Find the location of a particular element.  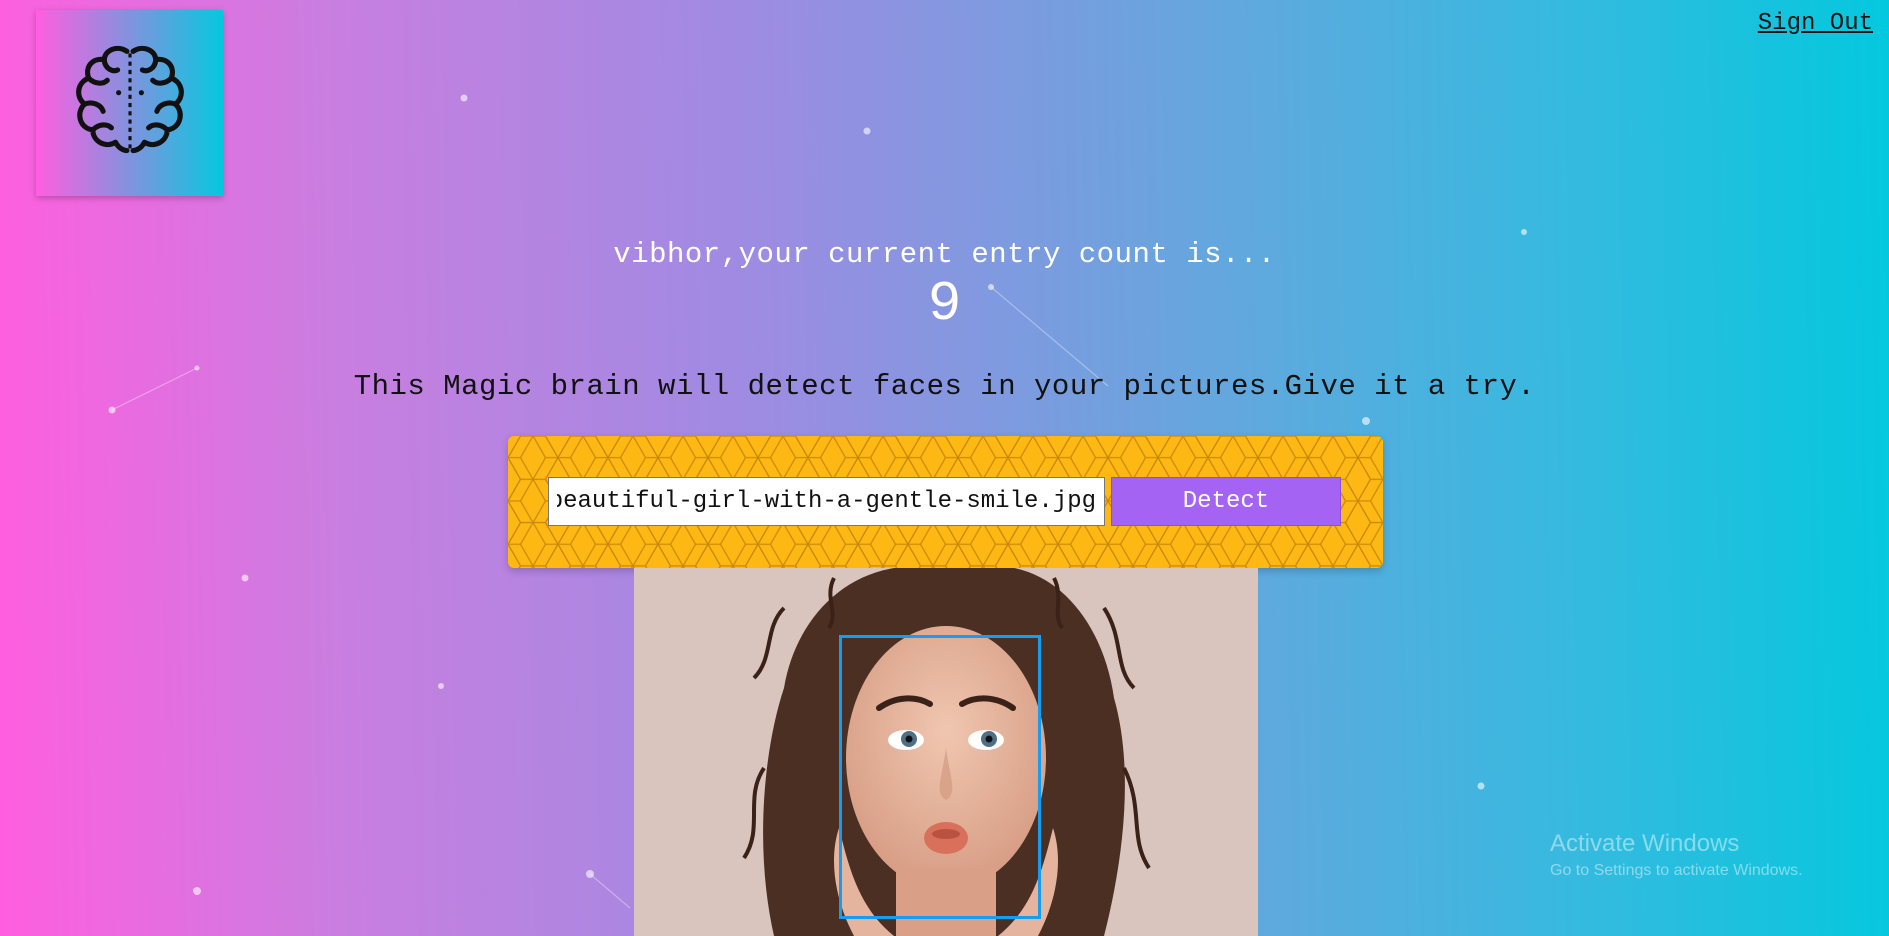

watermark-title: Activate Windows is located at coordinates (1645, 843).